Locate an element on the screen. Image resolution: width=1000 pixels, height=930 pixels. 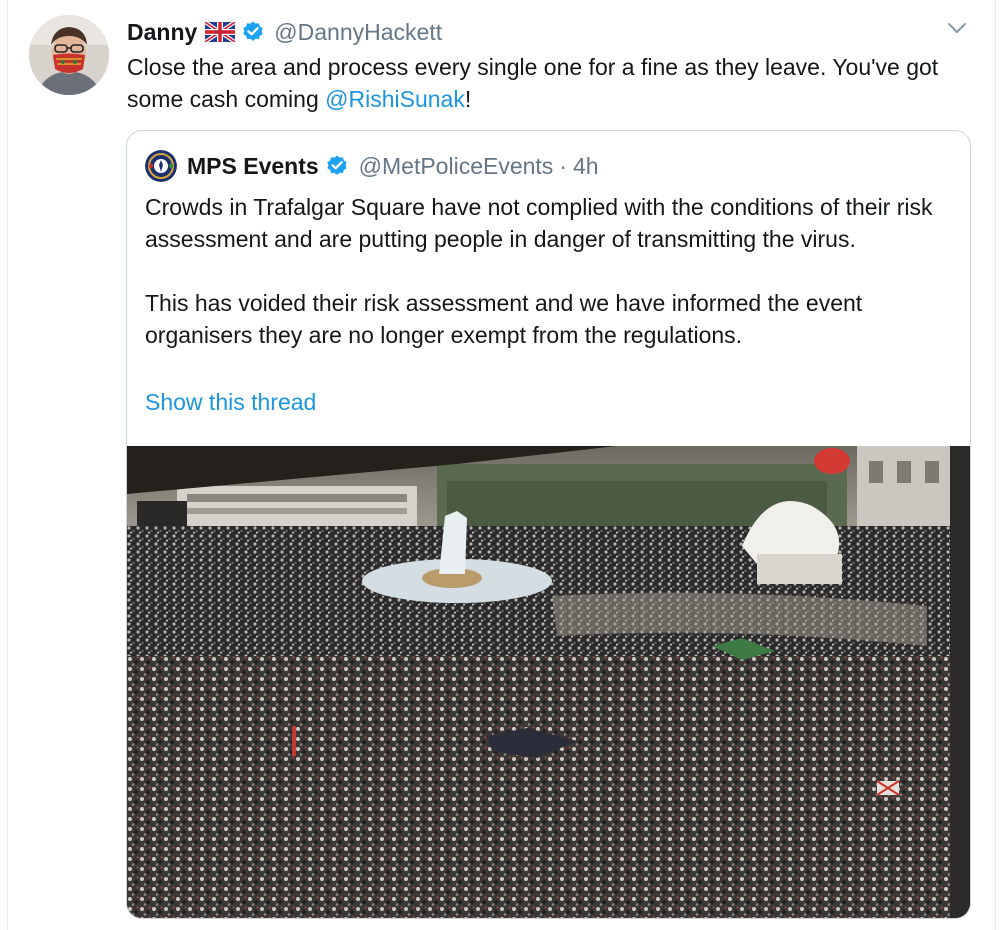
quoted-author-handle: @MetPoliceEvents is located at coordinates (456, 166).